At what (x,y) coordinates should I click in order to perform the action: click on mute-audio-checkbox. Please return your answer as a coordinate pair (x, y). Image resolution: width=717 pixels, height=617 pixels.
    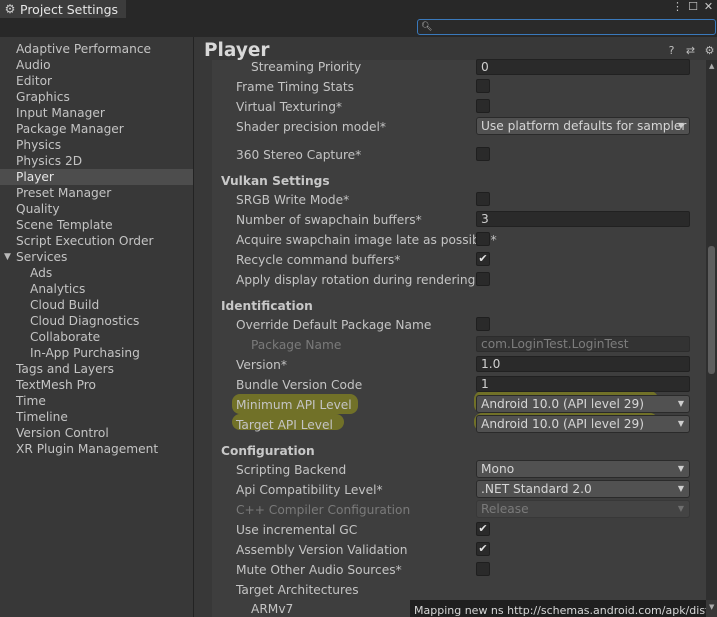
    Looking at the image, I should click on (483, 569).